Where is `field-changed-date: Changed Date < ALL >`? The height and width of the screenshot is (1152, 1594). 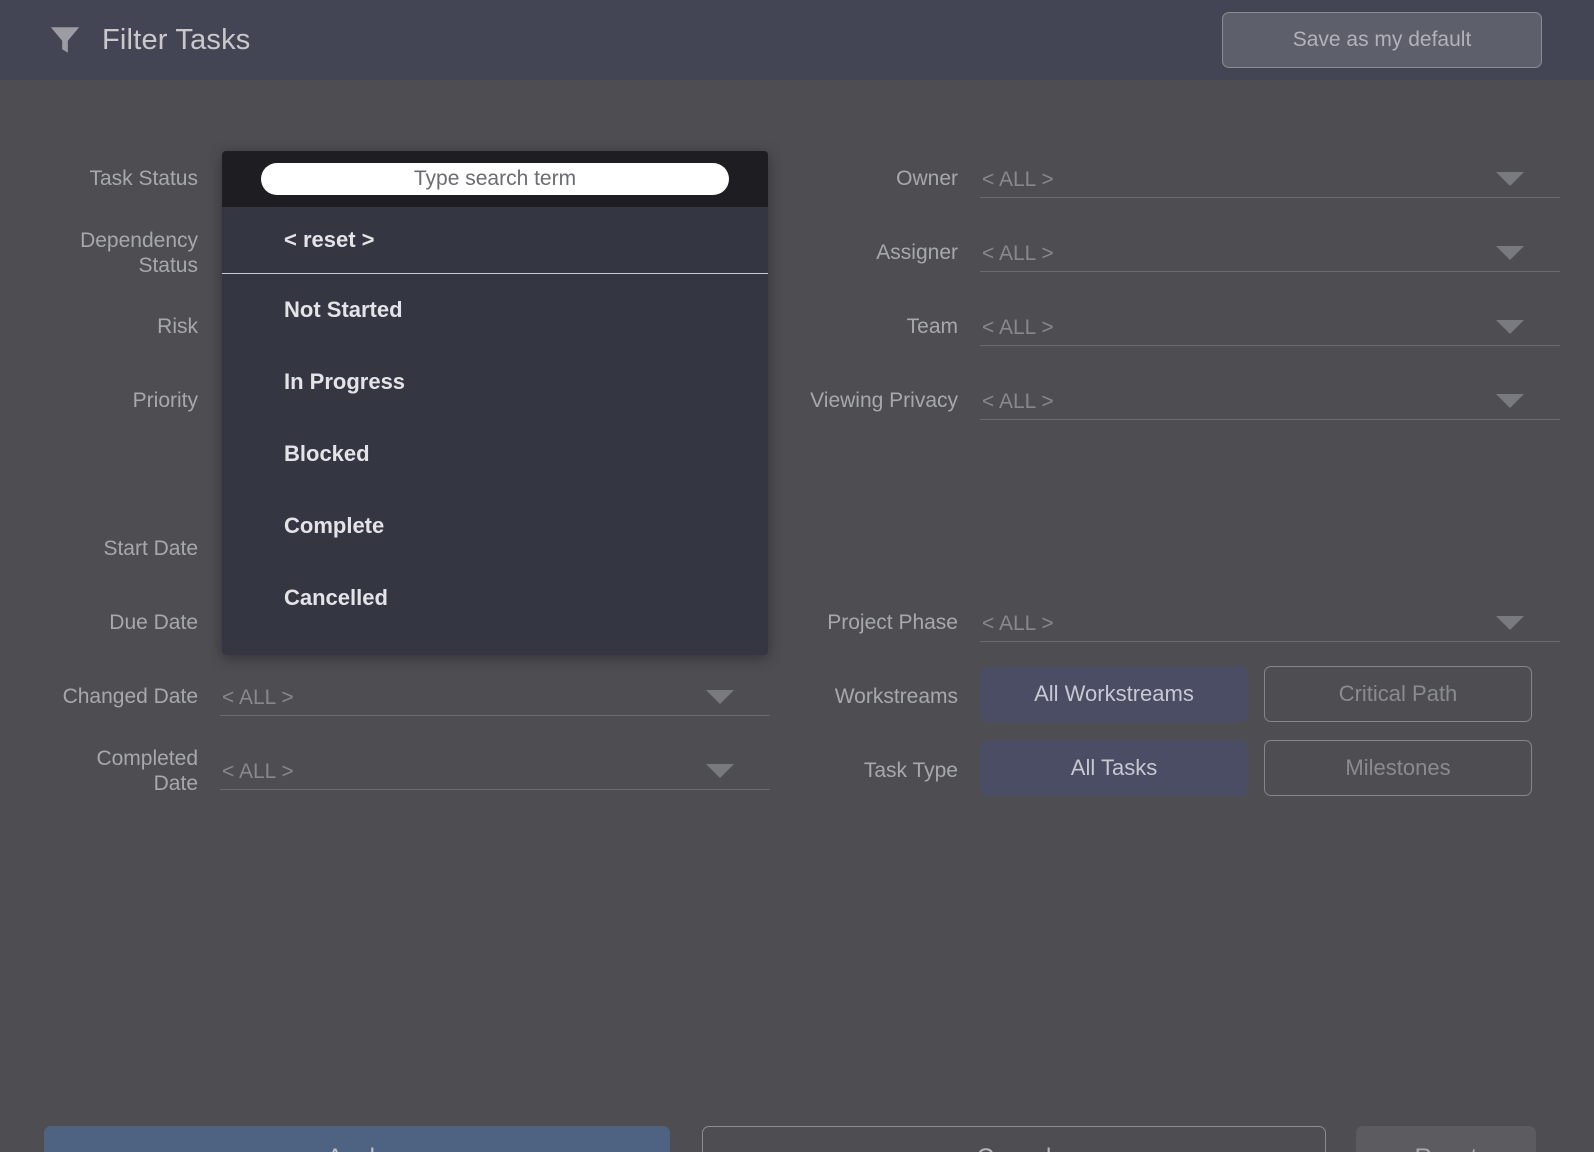 field-changed-date: Changed Date < ALL > is located at coordinates (405, 695).